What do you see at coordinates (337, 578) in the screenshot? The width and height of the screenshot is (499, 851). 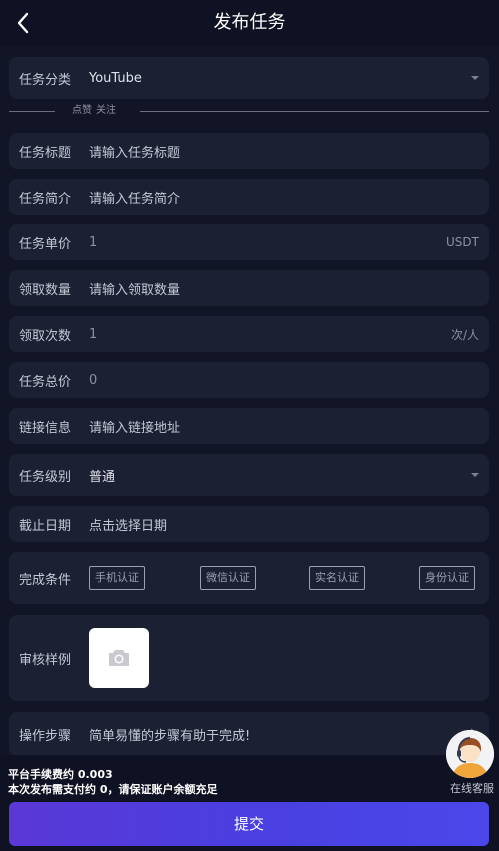 I see `condition-realname: 实名认证` at bounding box center [337, 578].